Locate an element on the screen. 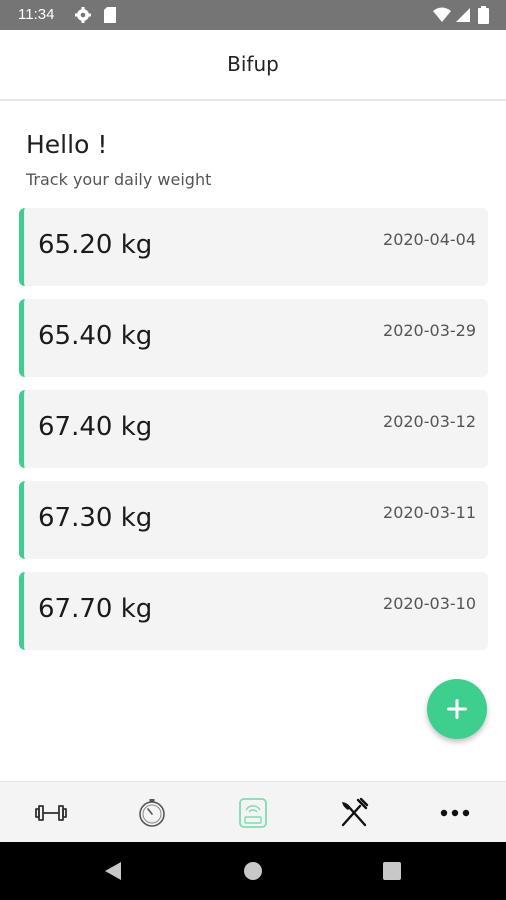 This screenshot has width=506, height=900. stopwatch-icon is located at coordinates (152, 813).